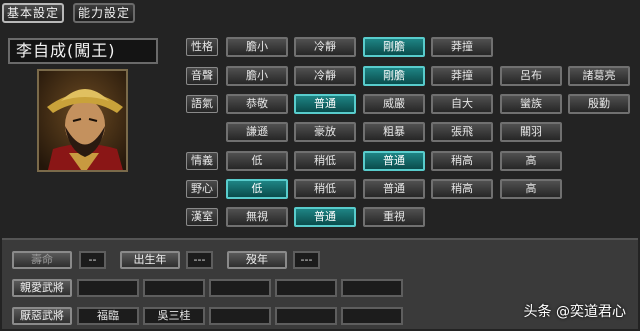  What do you see at coordinates (599, 104) in the screenshot?
I see `tone-option-courteous: 殷勤` at bounding box center [599, 104].